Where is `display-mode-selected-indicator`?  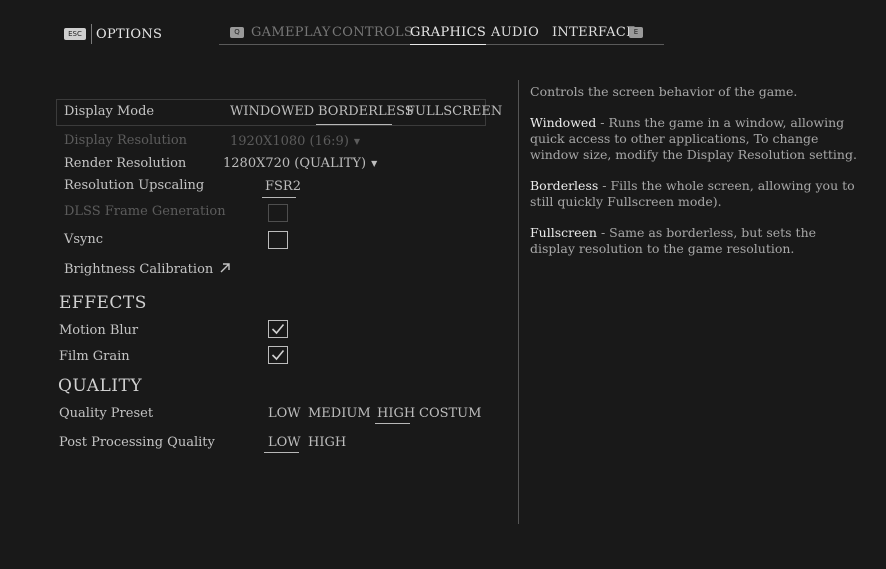 display-mode-selected-indicator is located at coordinates (354, 124).